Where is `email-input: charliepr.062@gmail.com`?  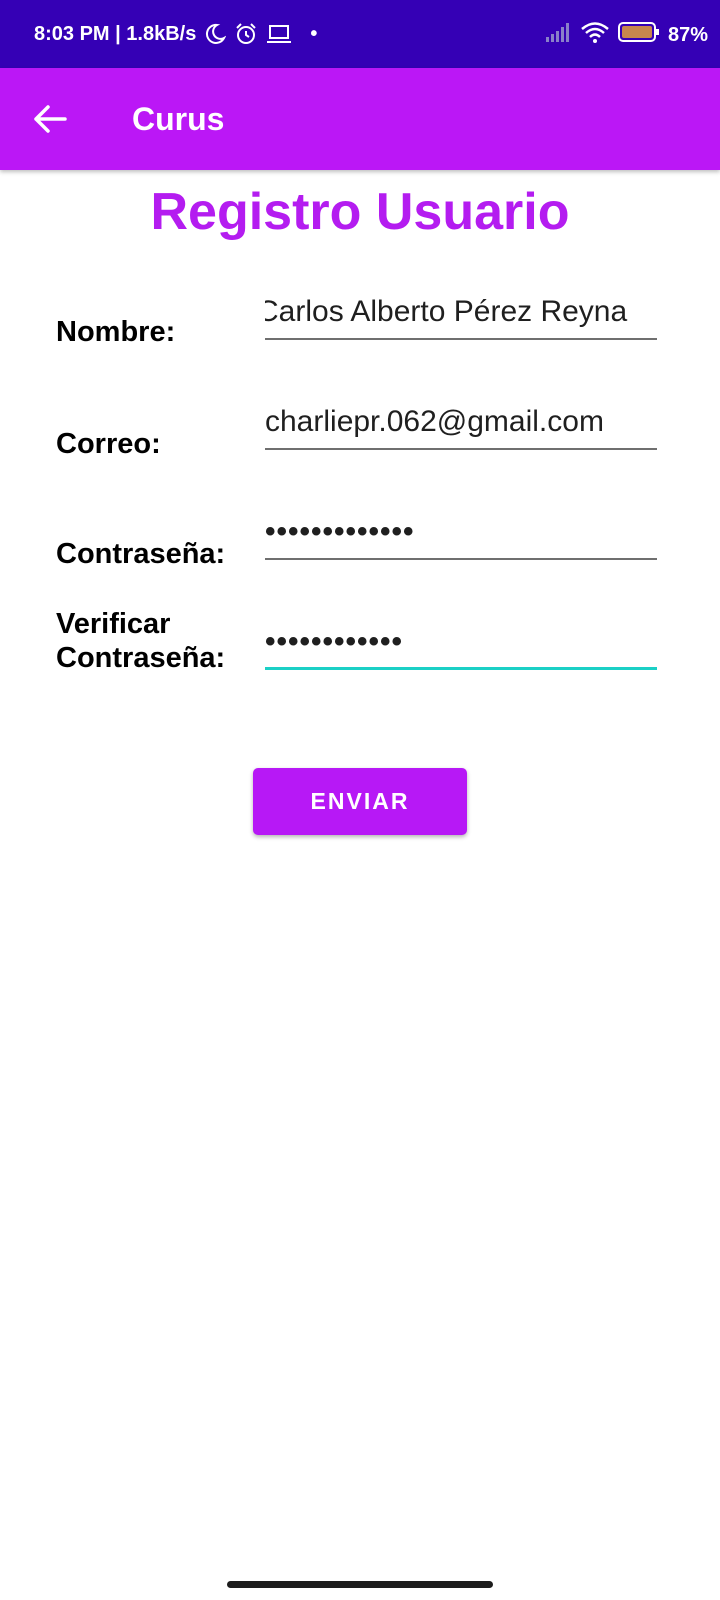 email-input: charliepr.062@gmail.com is located at coordinates (461, 425).